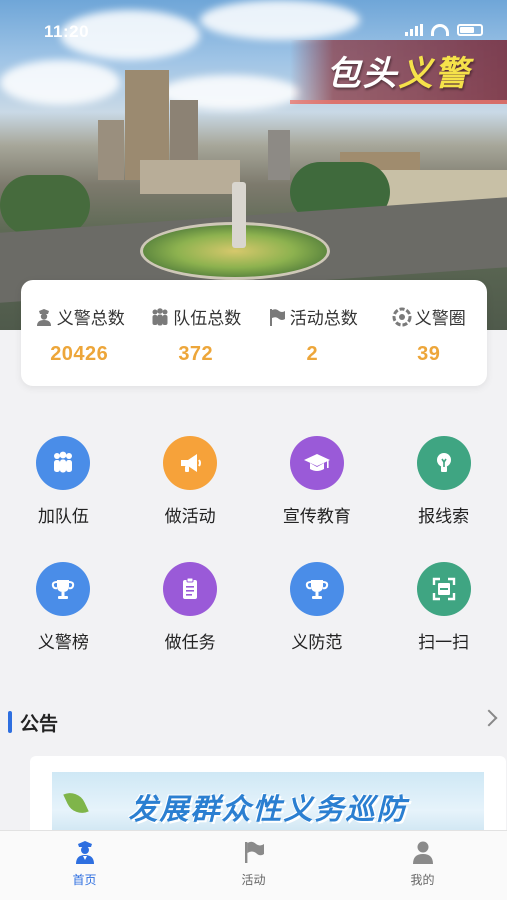 The height and width of the screenshot is (900, 507). I want to click on notice-banner-image: 发展群众性义务巡防, so click(268, 804).